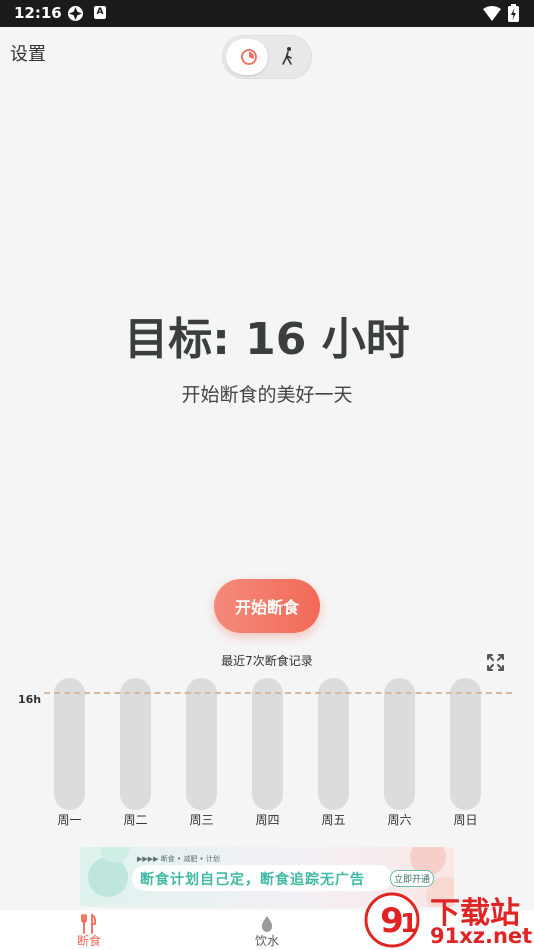 Image resolution: width=534 pixels, height=950 pixels. I want to click on nav-label-water: 饮水, so click(266, 941).